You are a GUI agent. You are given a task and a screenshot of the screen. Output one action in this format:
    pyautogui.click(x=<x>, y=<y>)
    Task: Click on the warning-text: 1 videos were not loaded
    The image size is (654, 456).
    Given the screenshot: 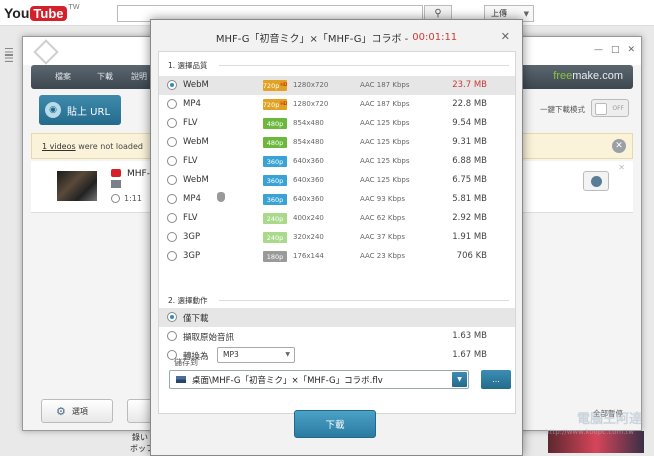 What is the action you would take?
    pyautogui.click(x=92, y=146)
    